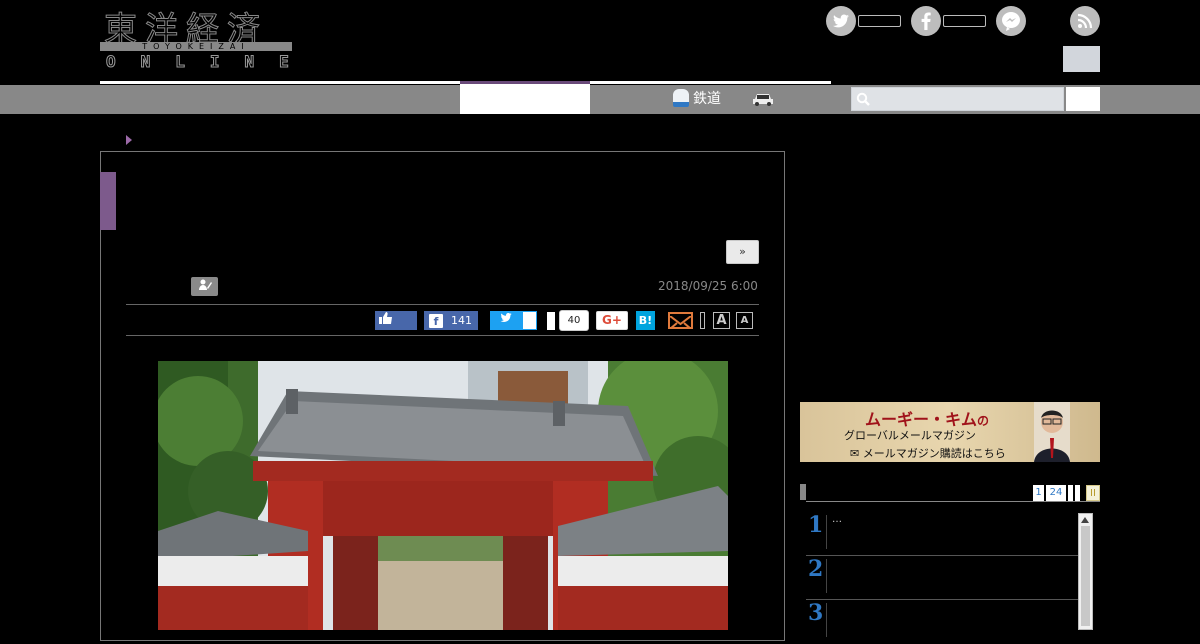  I want to click on ranking-header-line, so click(953, 501).